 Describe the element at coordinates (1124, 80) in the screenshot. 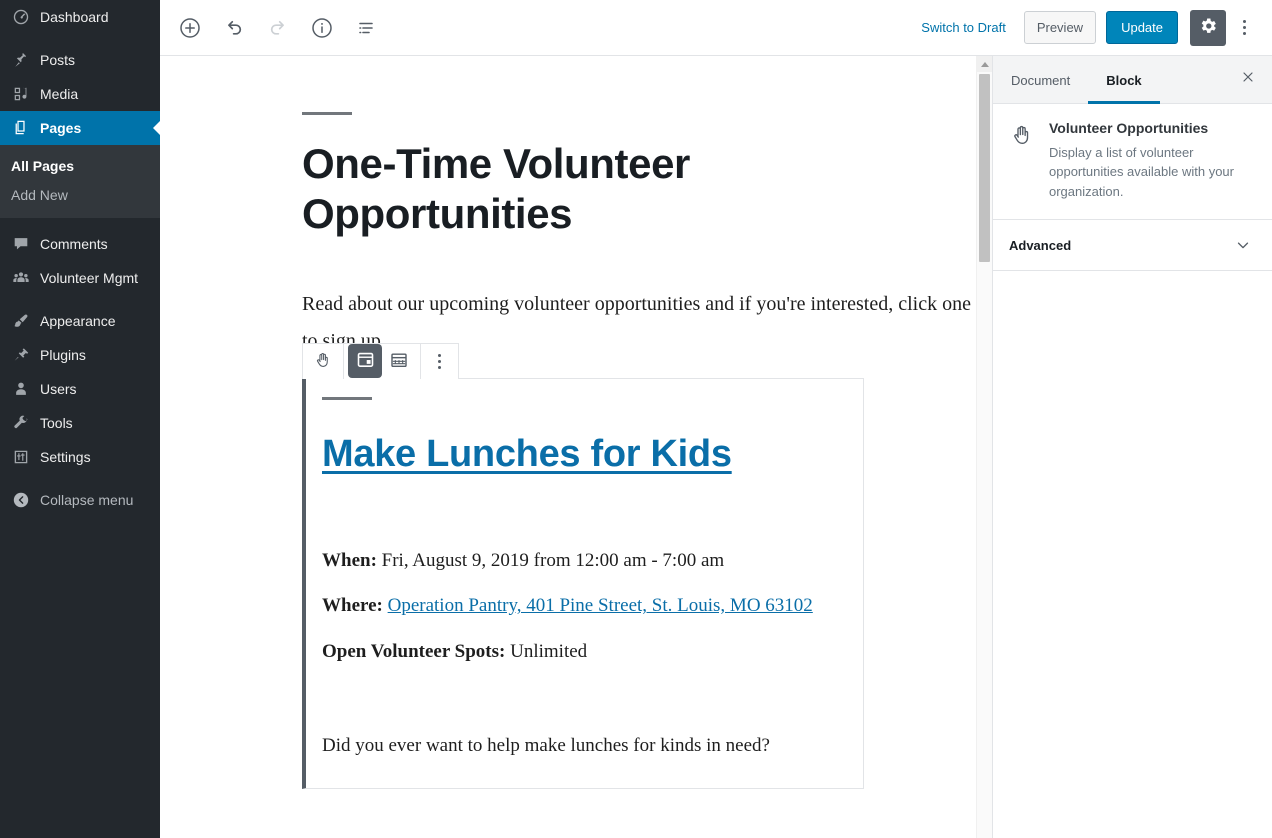

I see `tab-block: Block` at that location.